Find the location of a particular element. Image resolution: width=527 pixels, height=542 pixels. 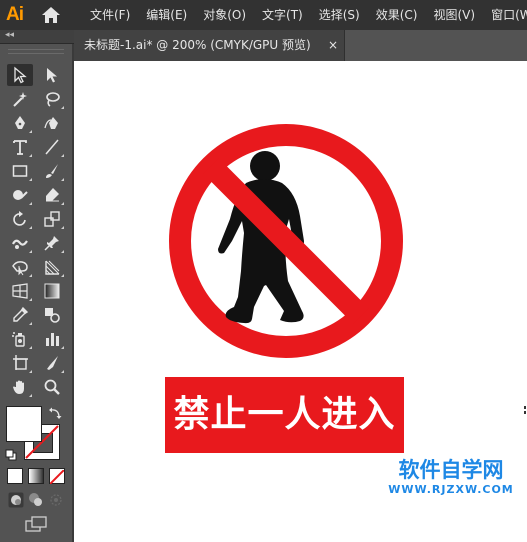

document-tab: 未标题-1.ai* @ 200% (CMYK/GPU 预览) × is located at coordinates (209, 45).